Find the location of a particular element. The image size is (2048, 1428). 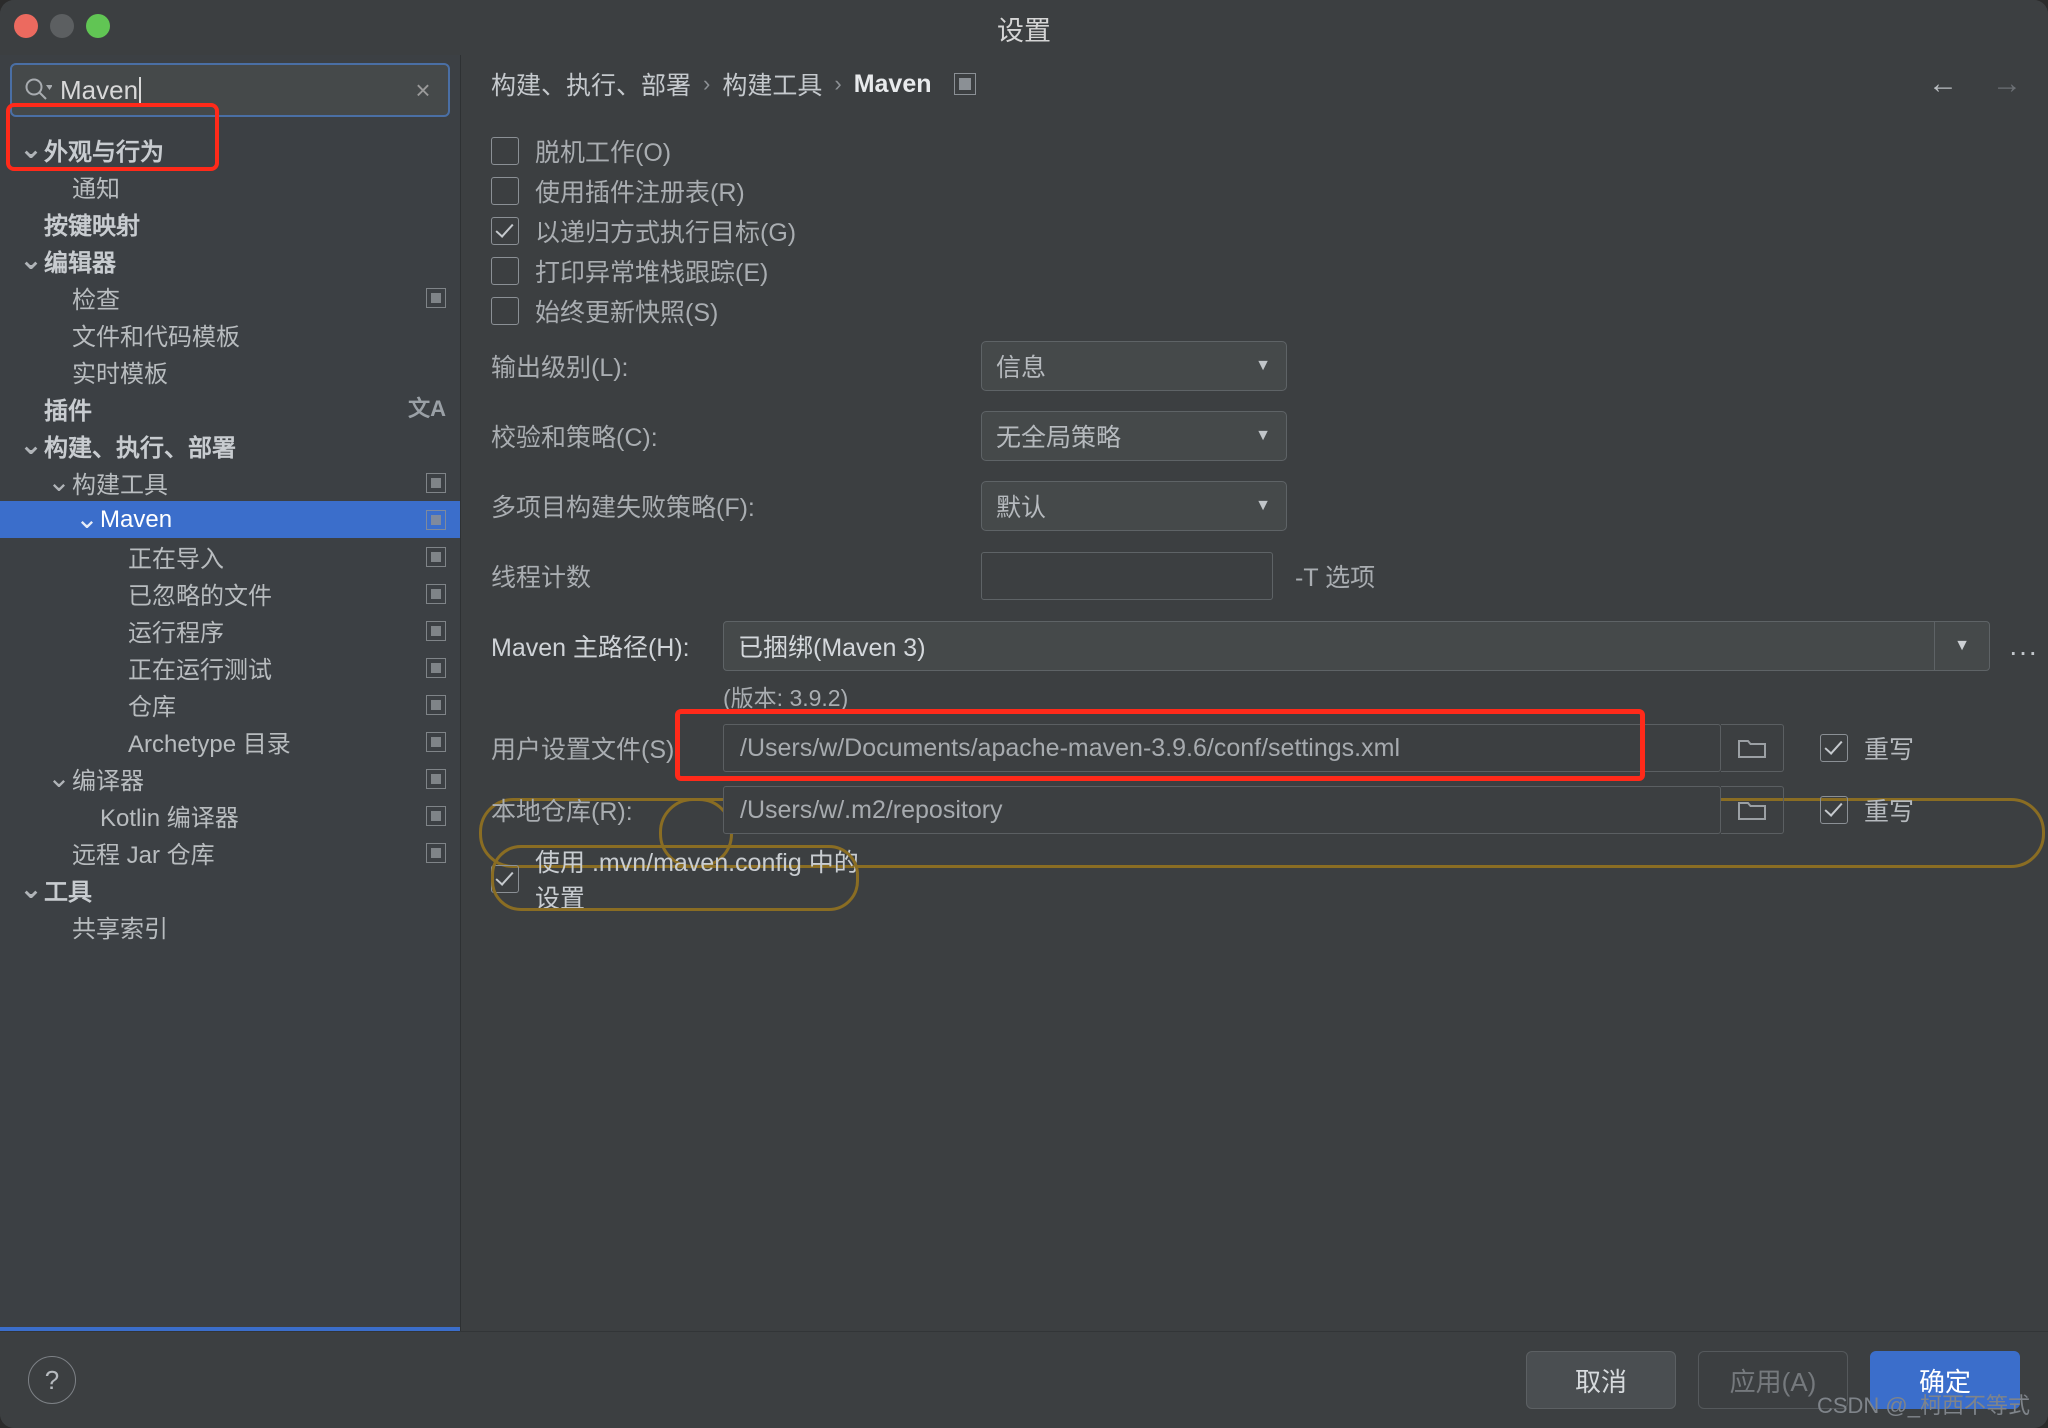

sidebar-item-13: ⌄运行程序 is located at coordinates (230, 630).